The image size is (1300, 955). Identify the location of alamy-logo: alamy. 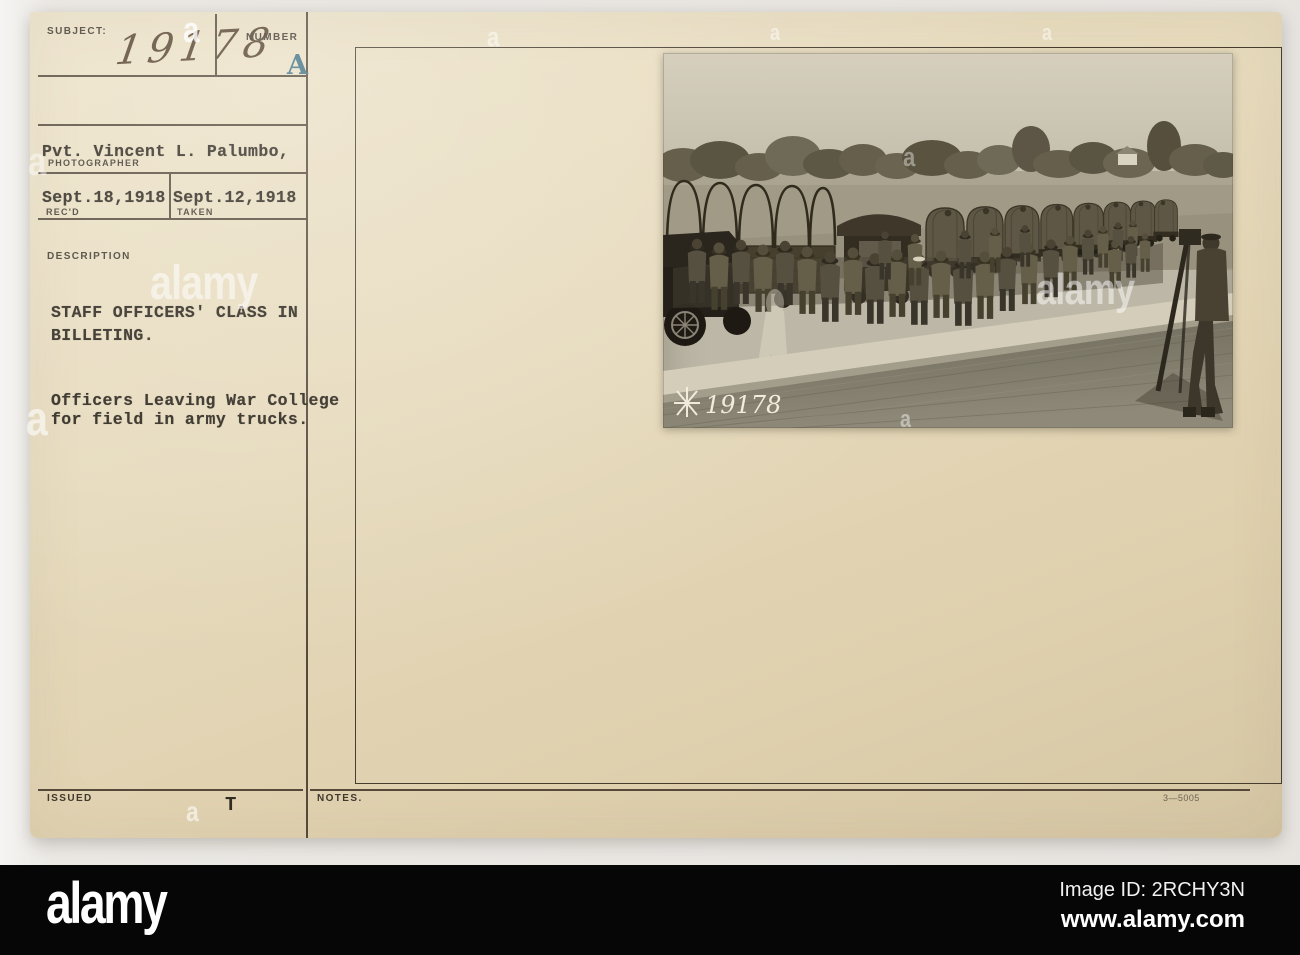
(107, 903).